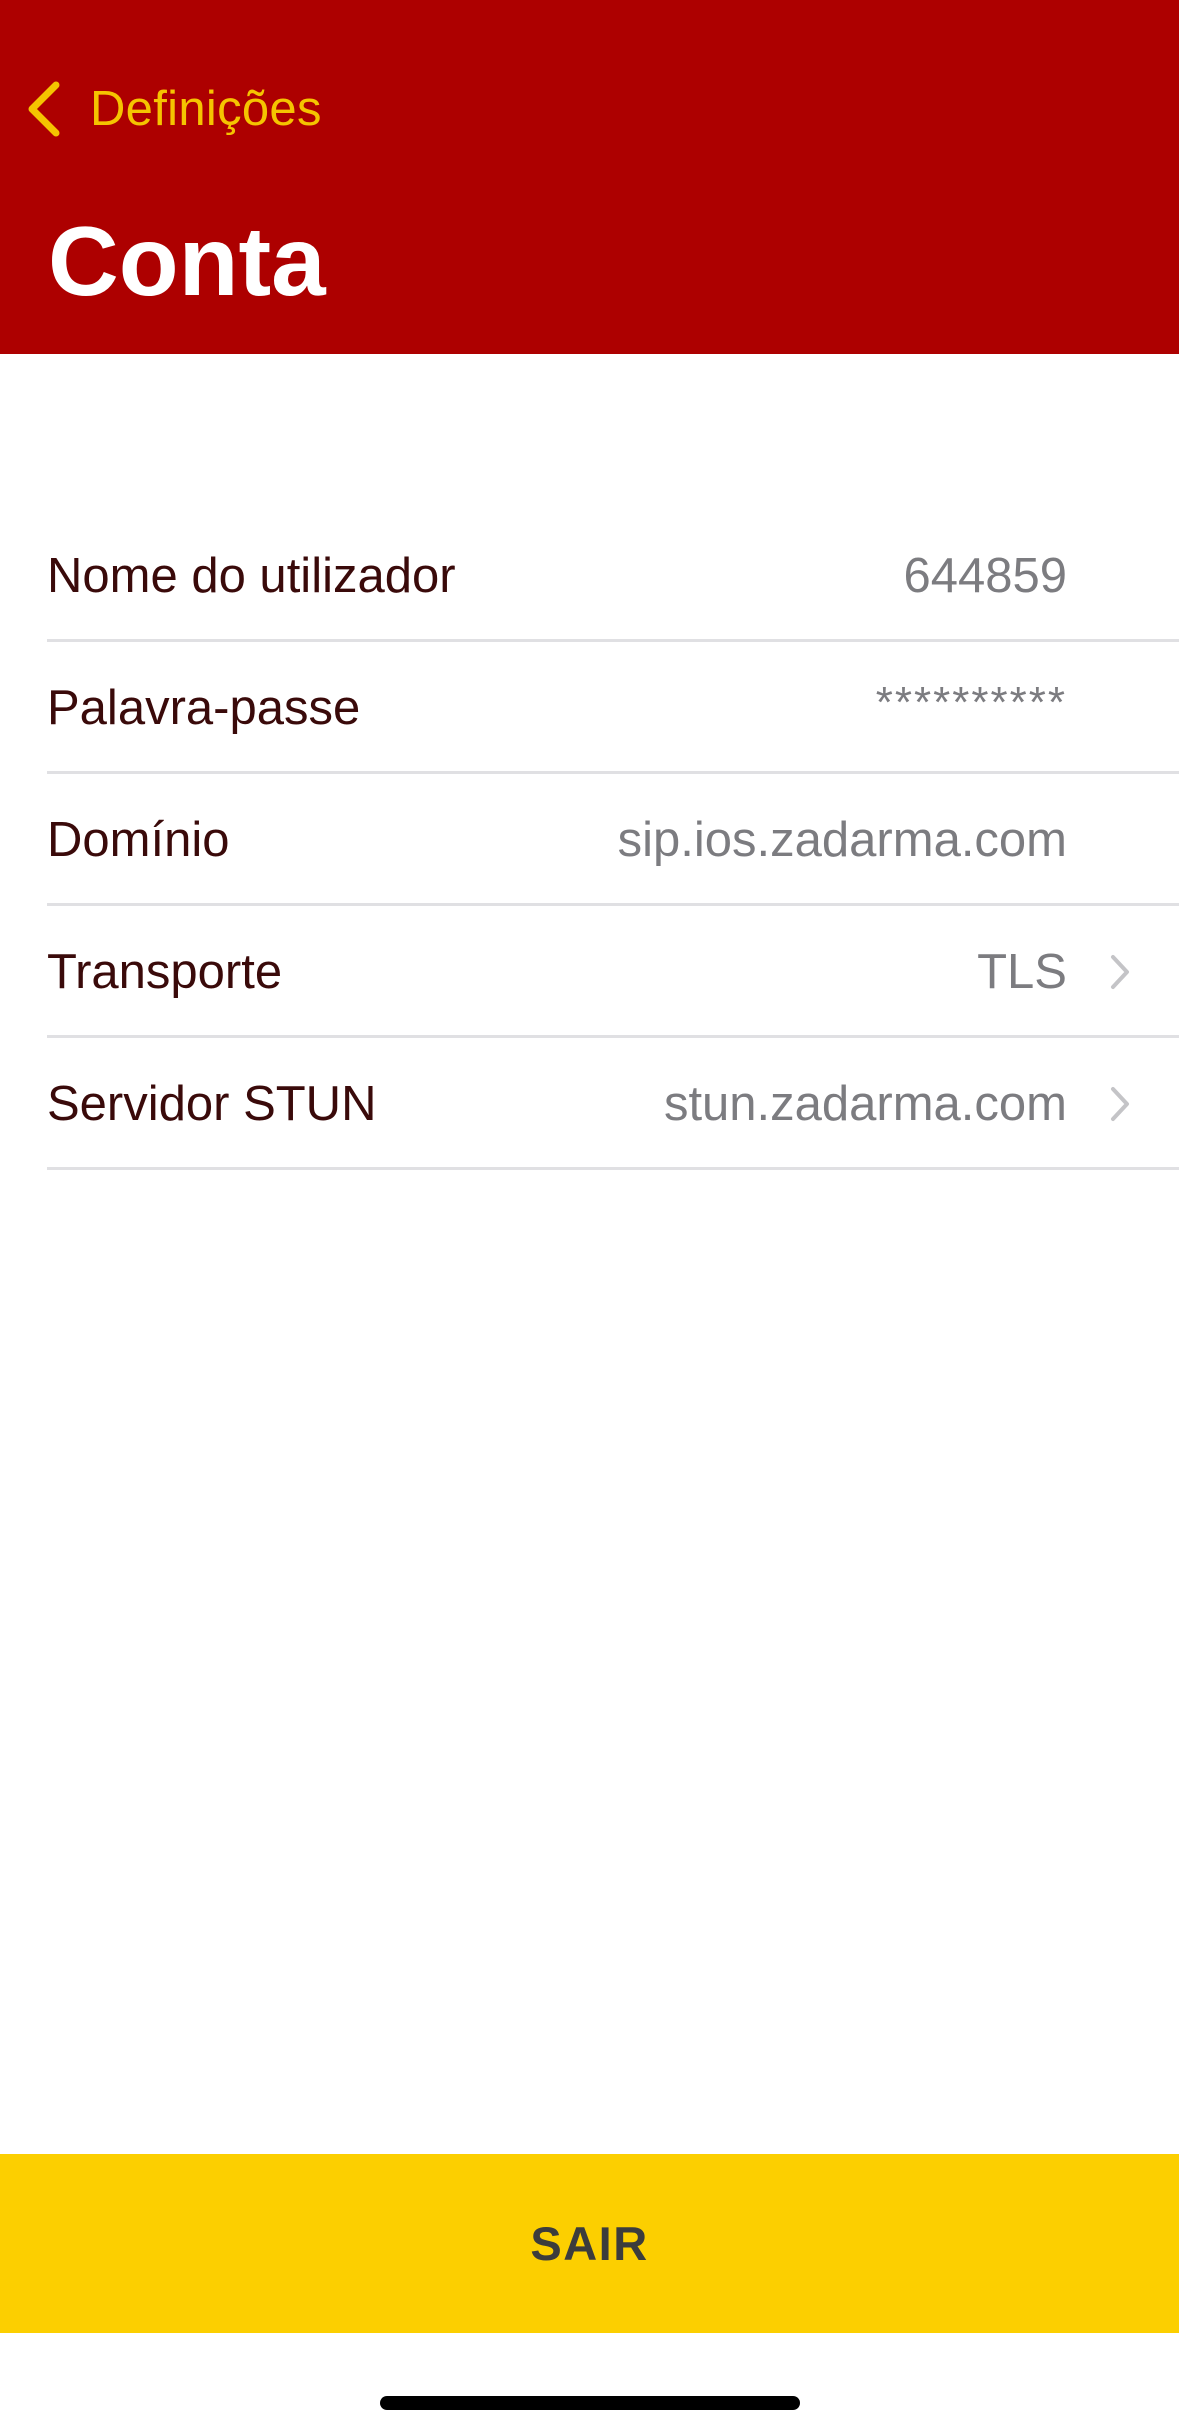 This screenshot has width=1179, height=2436. What do you see at coordinates (865, 1104) in the screenshot?
I see `stun-server-value: stun.zadarma.com` at bounding box center [865, 1104].